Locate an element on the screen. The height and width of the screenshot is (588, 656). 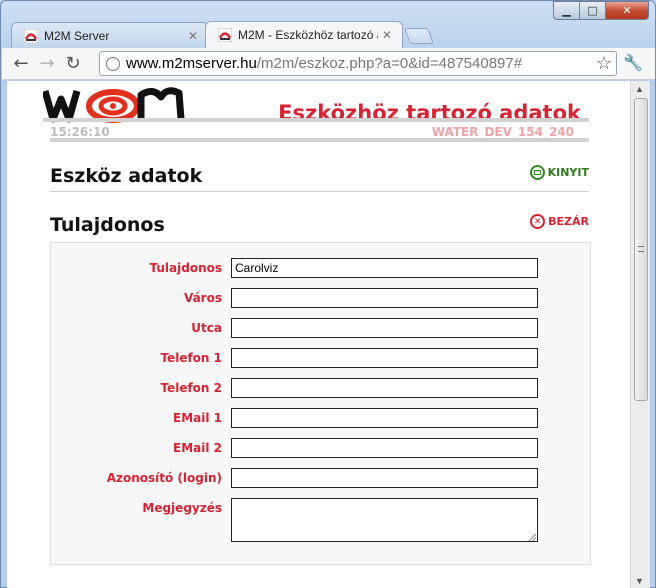
owner-label: Tulajdonos is located at coordinates (186, 268).